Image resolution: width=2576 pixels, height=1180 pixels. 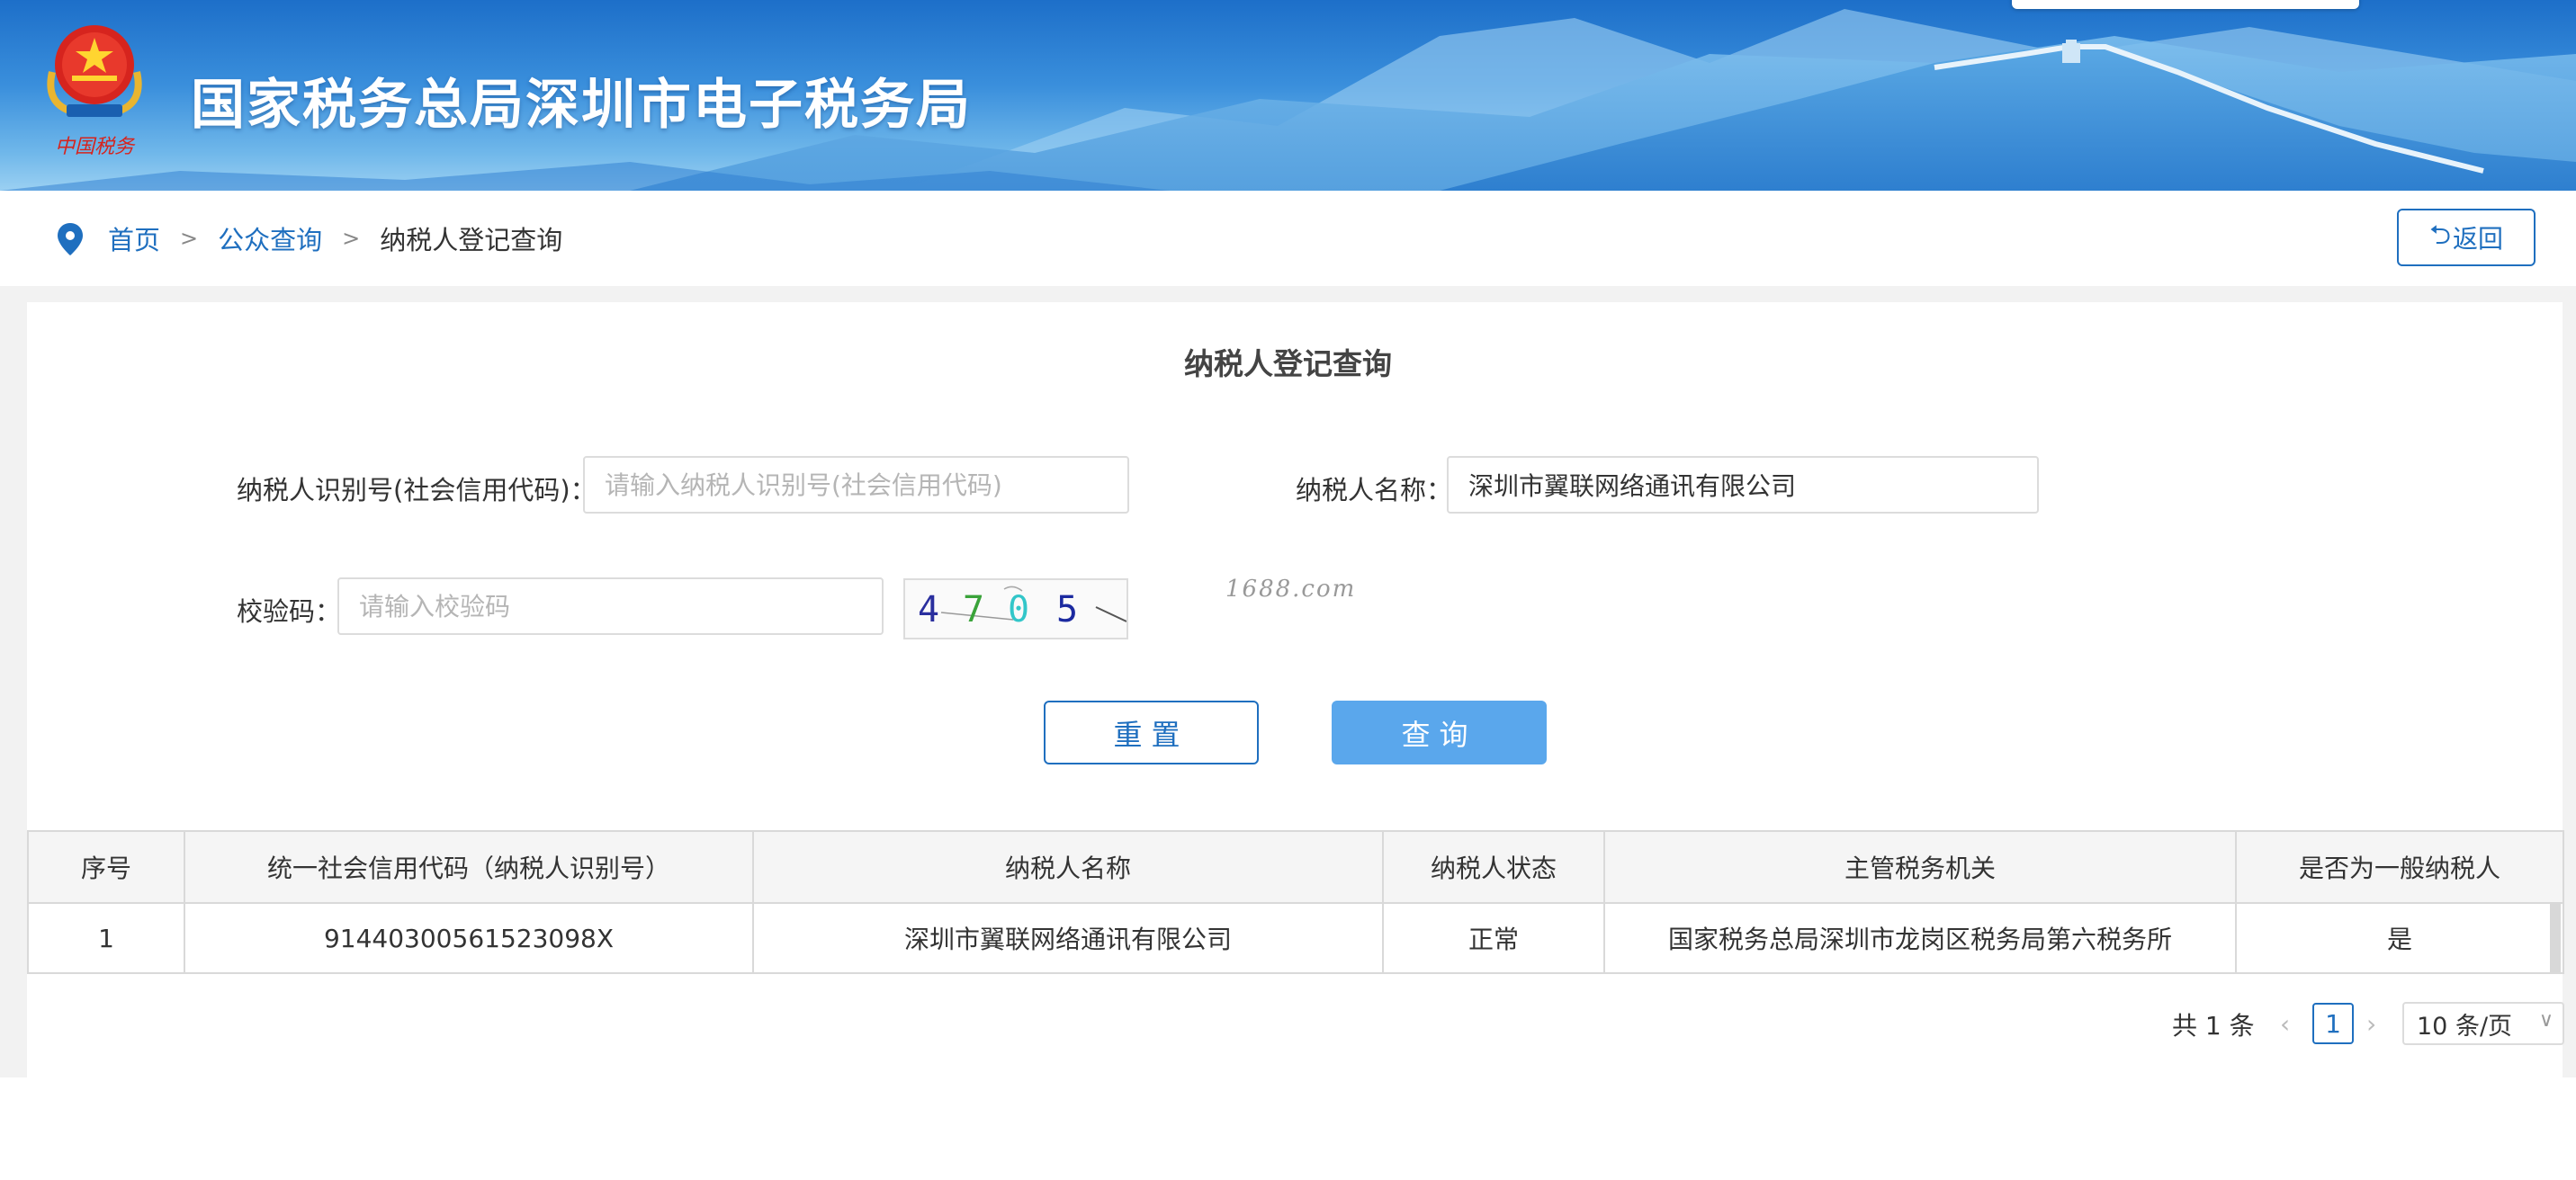 I want to click on column-header-credit-code: 统一社会信用代码（纳税人识别号）, so click(x=469, y=867).